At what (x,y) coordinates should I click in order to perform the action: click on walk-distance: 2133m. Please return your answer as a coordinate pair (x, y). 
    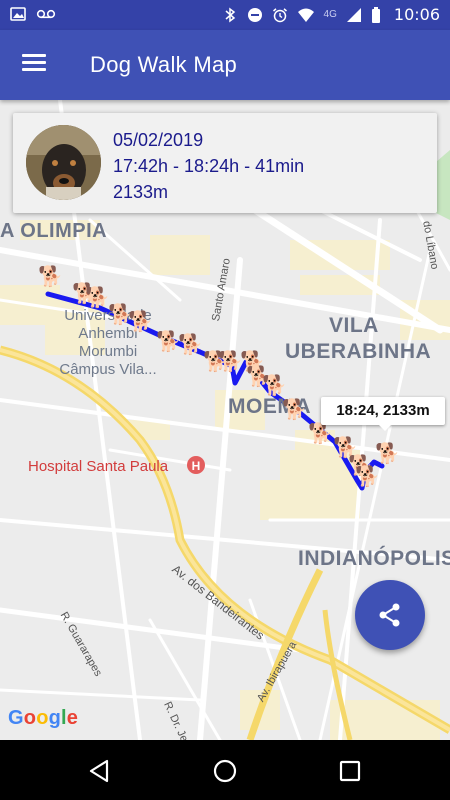
    Looking at the image, I should click on (141, 192).